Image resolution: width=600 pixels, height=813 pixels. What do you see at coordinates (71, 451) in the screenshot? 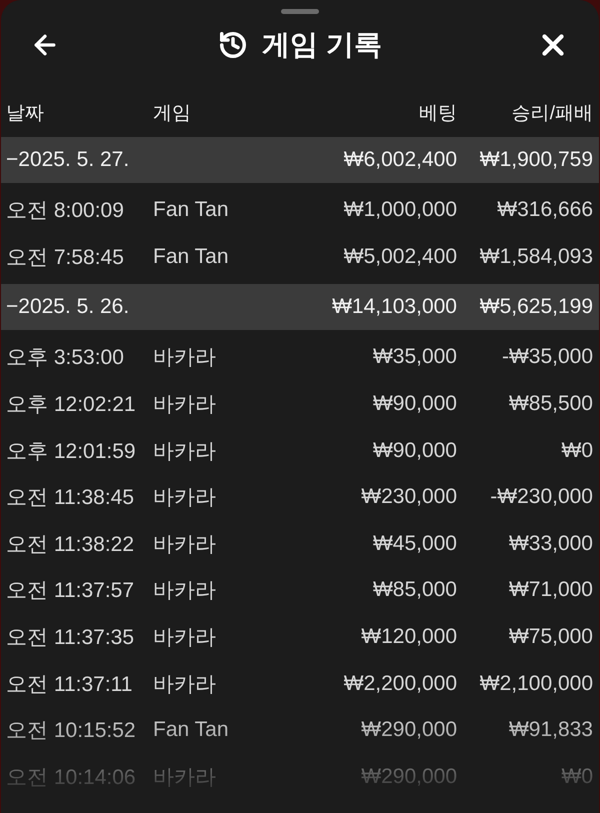
I see `time-cell-text: 오후 12:01:59` at bounding box center [71, 451].